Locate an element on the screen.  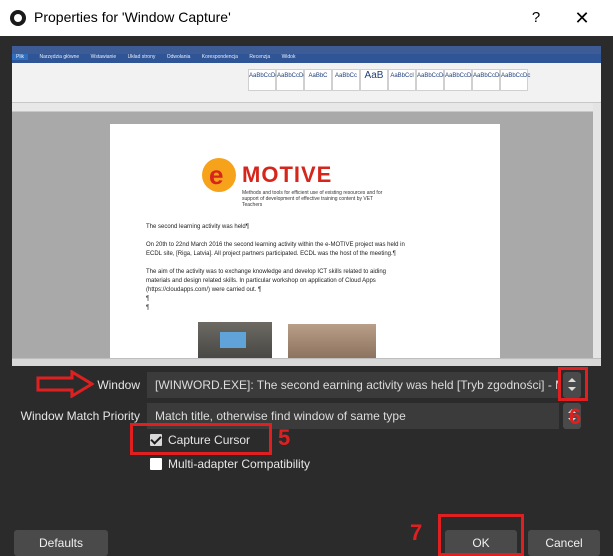
word-ruler is located at coordinates (306, 107).